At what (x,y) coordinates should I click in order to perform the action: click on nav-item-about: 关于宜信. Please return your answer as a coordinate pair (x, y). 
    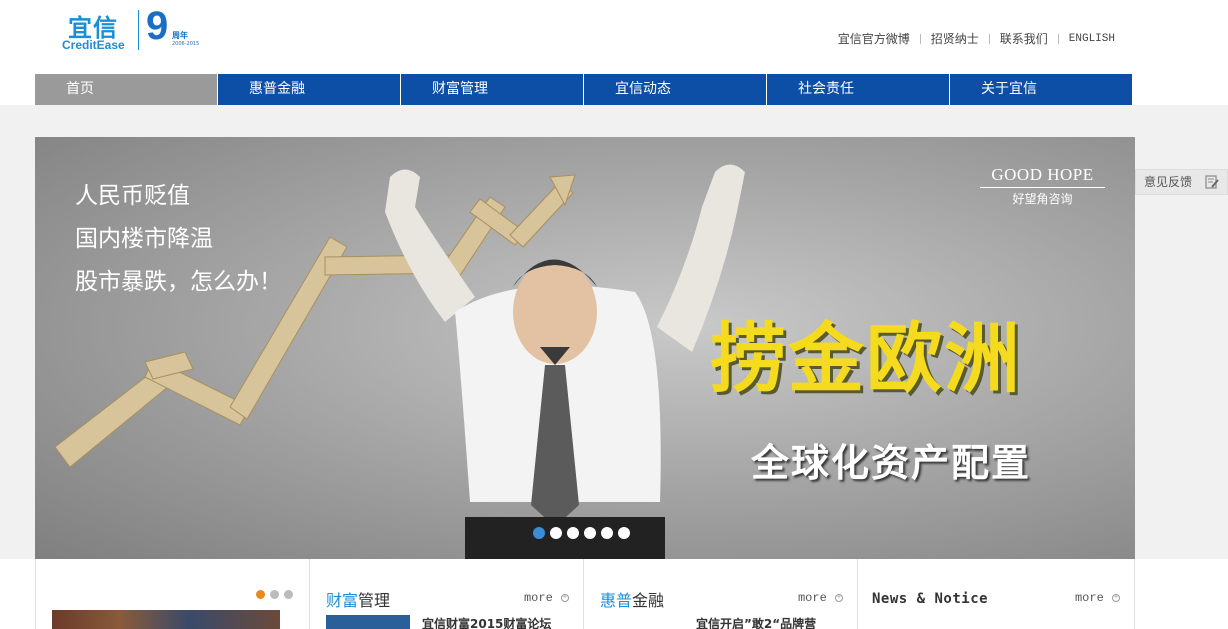
    Looking at the image, I should click on (1041, 89).